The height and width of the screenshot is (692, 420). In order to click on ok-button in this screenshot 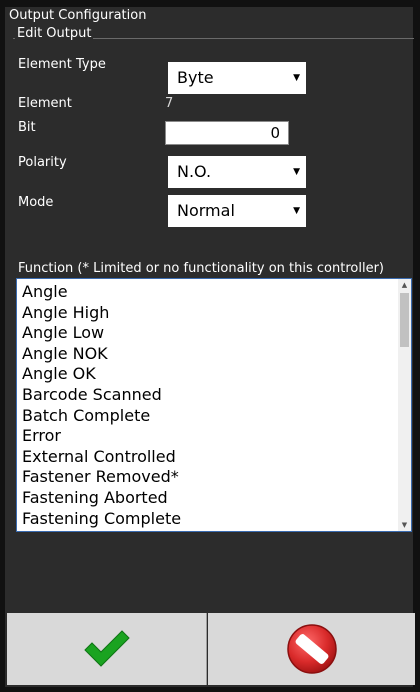, I will do `click(107, 649)`.